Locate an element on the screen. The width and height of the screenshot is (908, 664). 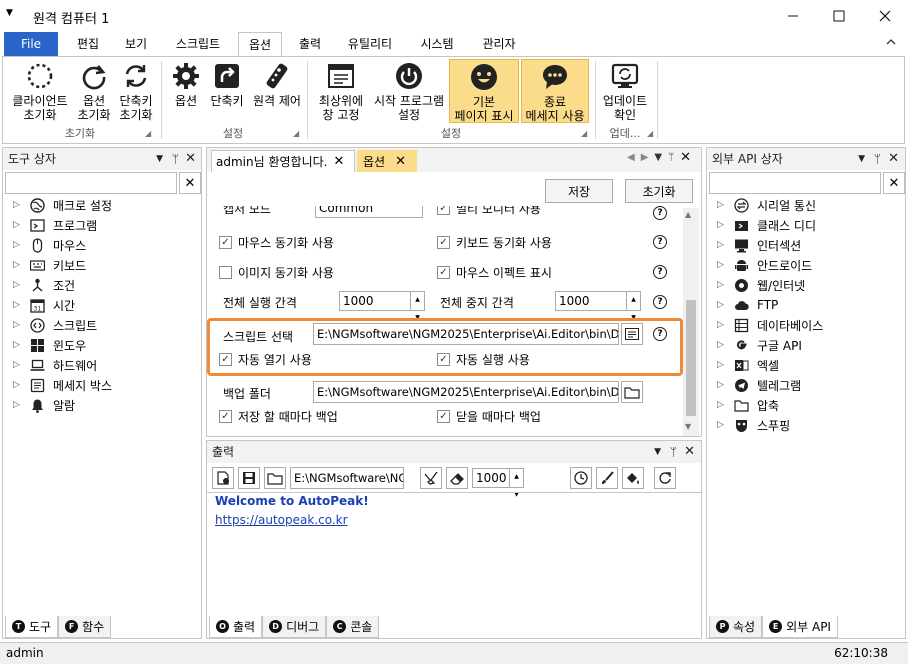
remote-control-button: 원격 제어 is located at coordinates (277, 84).